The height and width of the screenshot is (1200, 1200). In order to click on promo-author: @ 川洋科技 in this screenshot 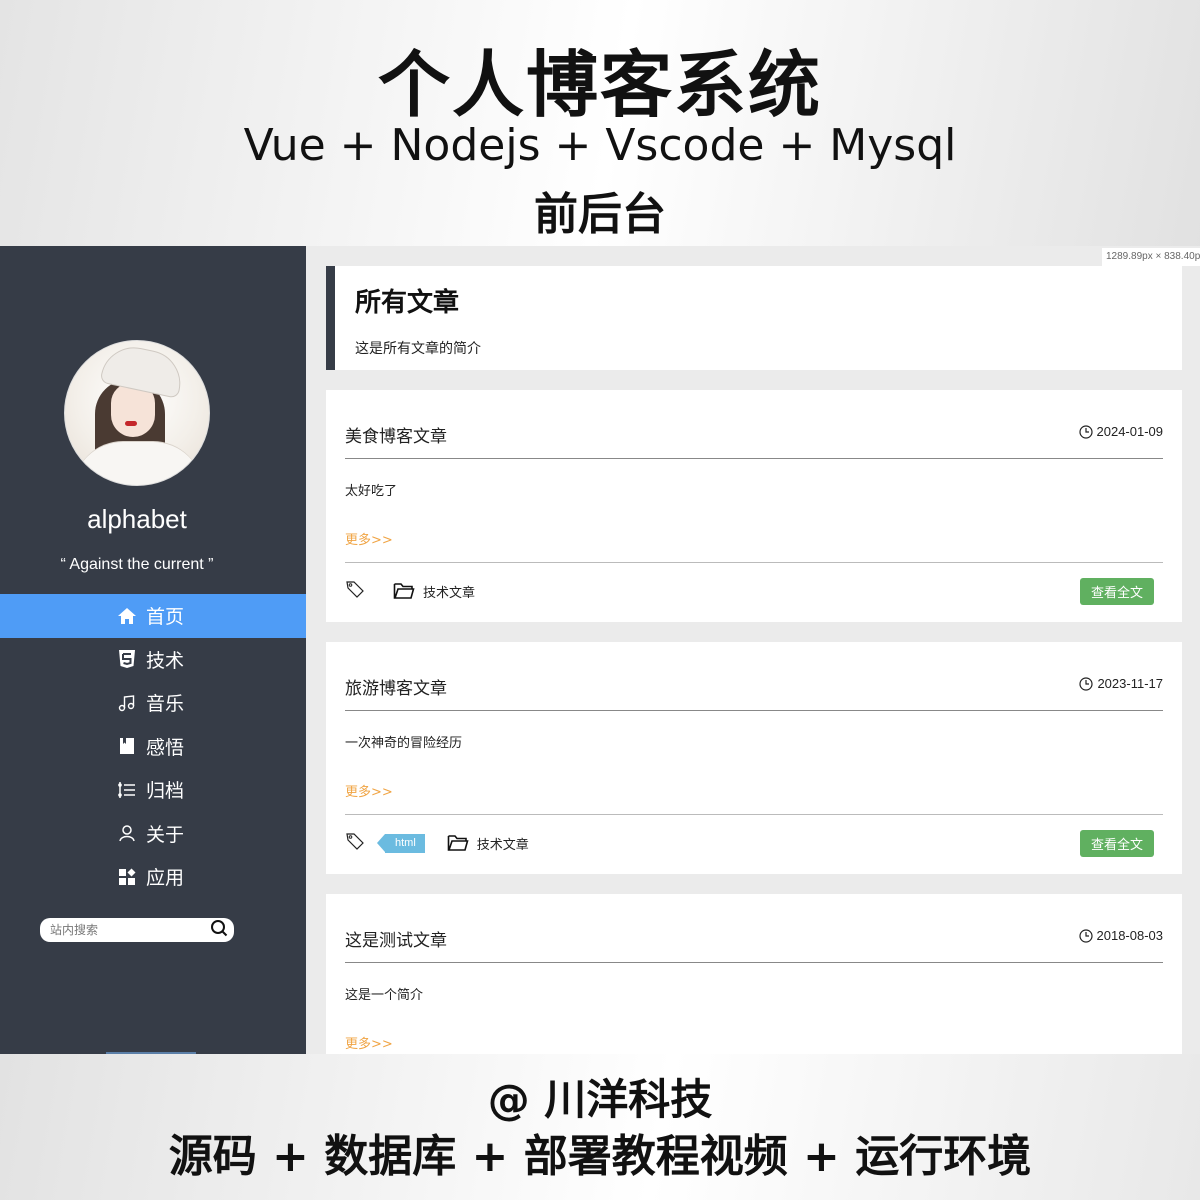, I will do `click(600, 1099)`.